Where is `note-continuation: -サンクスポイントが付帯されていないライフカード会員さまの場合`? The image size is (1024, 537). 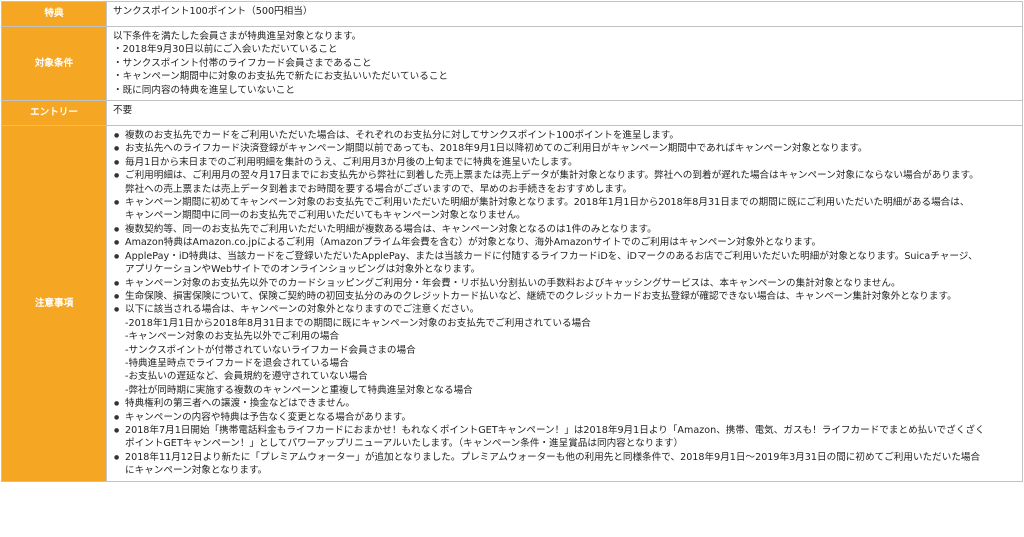 note-continuation: -サンクスポイントが付帯されていないライフカード会員さまの場合 is located at coordinates (270, 350).